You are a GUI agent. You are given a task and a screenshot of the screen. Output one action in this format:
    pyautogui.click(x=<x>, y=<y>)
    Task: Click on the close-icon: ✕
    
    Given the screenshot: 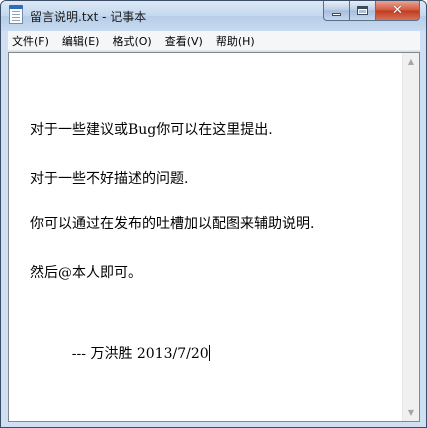 What is the action you would take?
    pyautogui.click(x=397, y=10)
    